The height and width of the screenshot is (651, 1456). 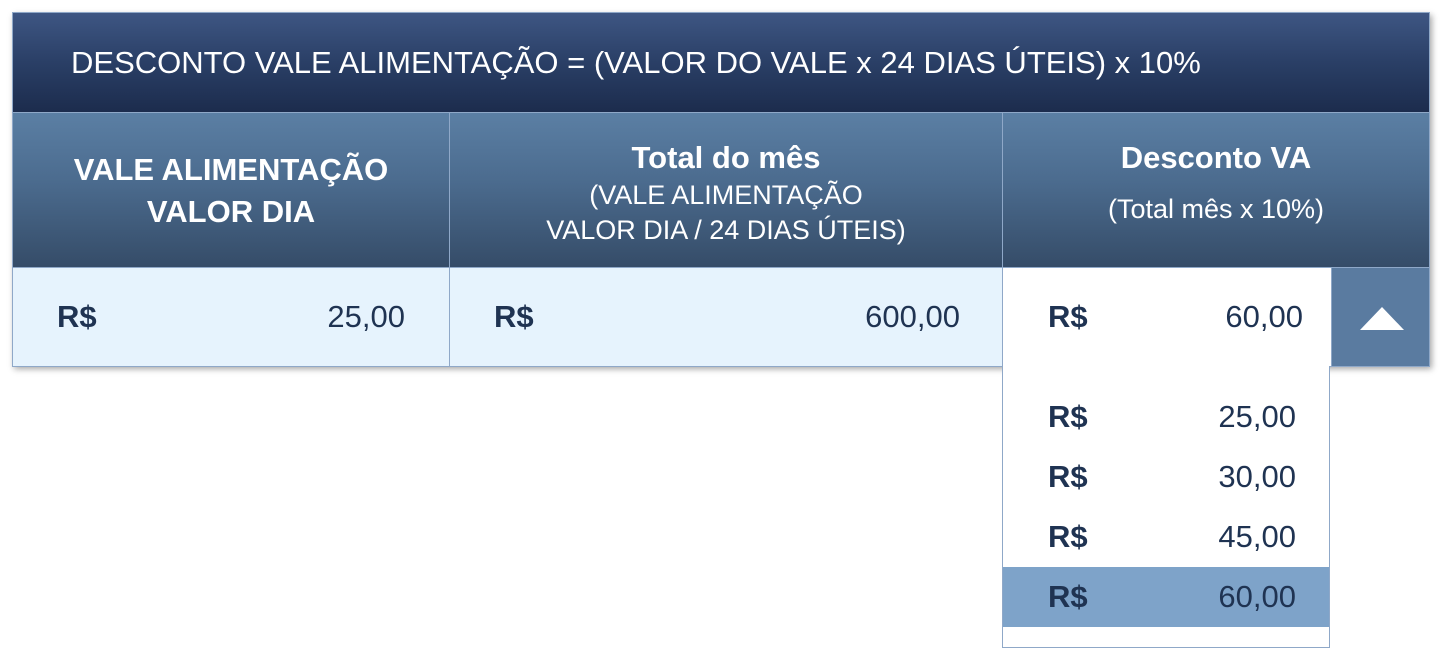 What do you see at coordinates (726, 157) in the screenshot?
I see `header-total-mes-title: Total do mês` at bounding box center [726, 157].